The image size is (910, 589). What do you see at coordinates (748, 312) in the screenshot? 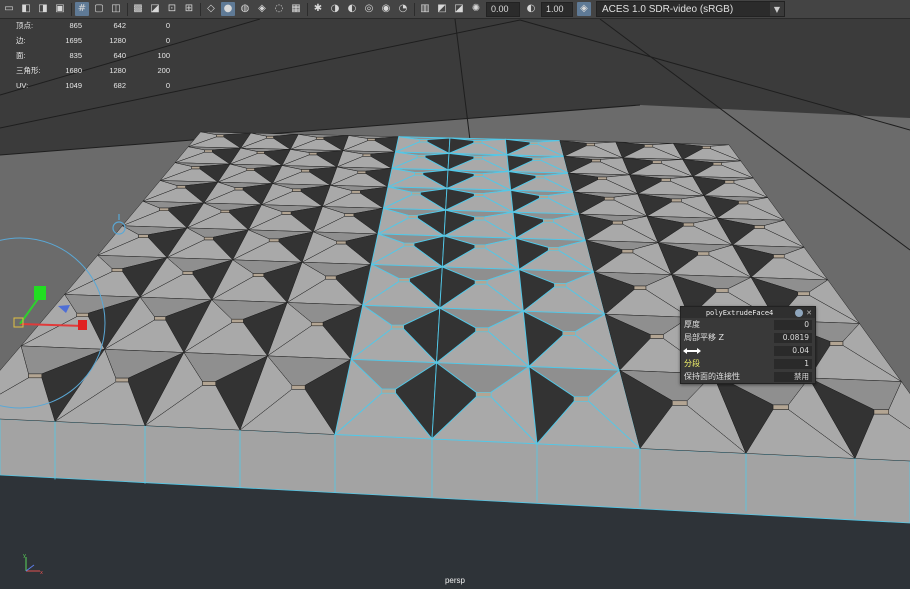
I see `channel-box-titlebar: polyExtrudeFace4 ✕` at bounding box center [748, 312].